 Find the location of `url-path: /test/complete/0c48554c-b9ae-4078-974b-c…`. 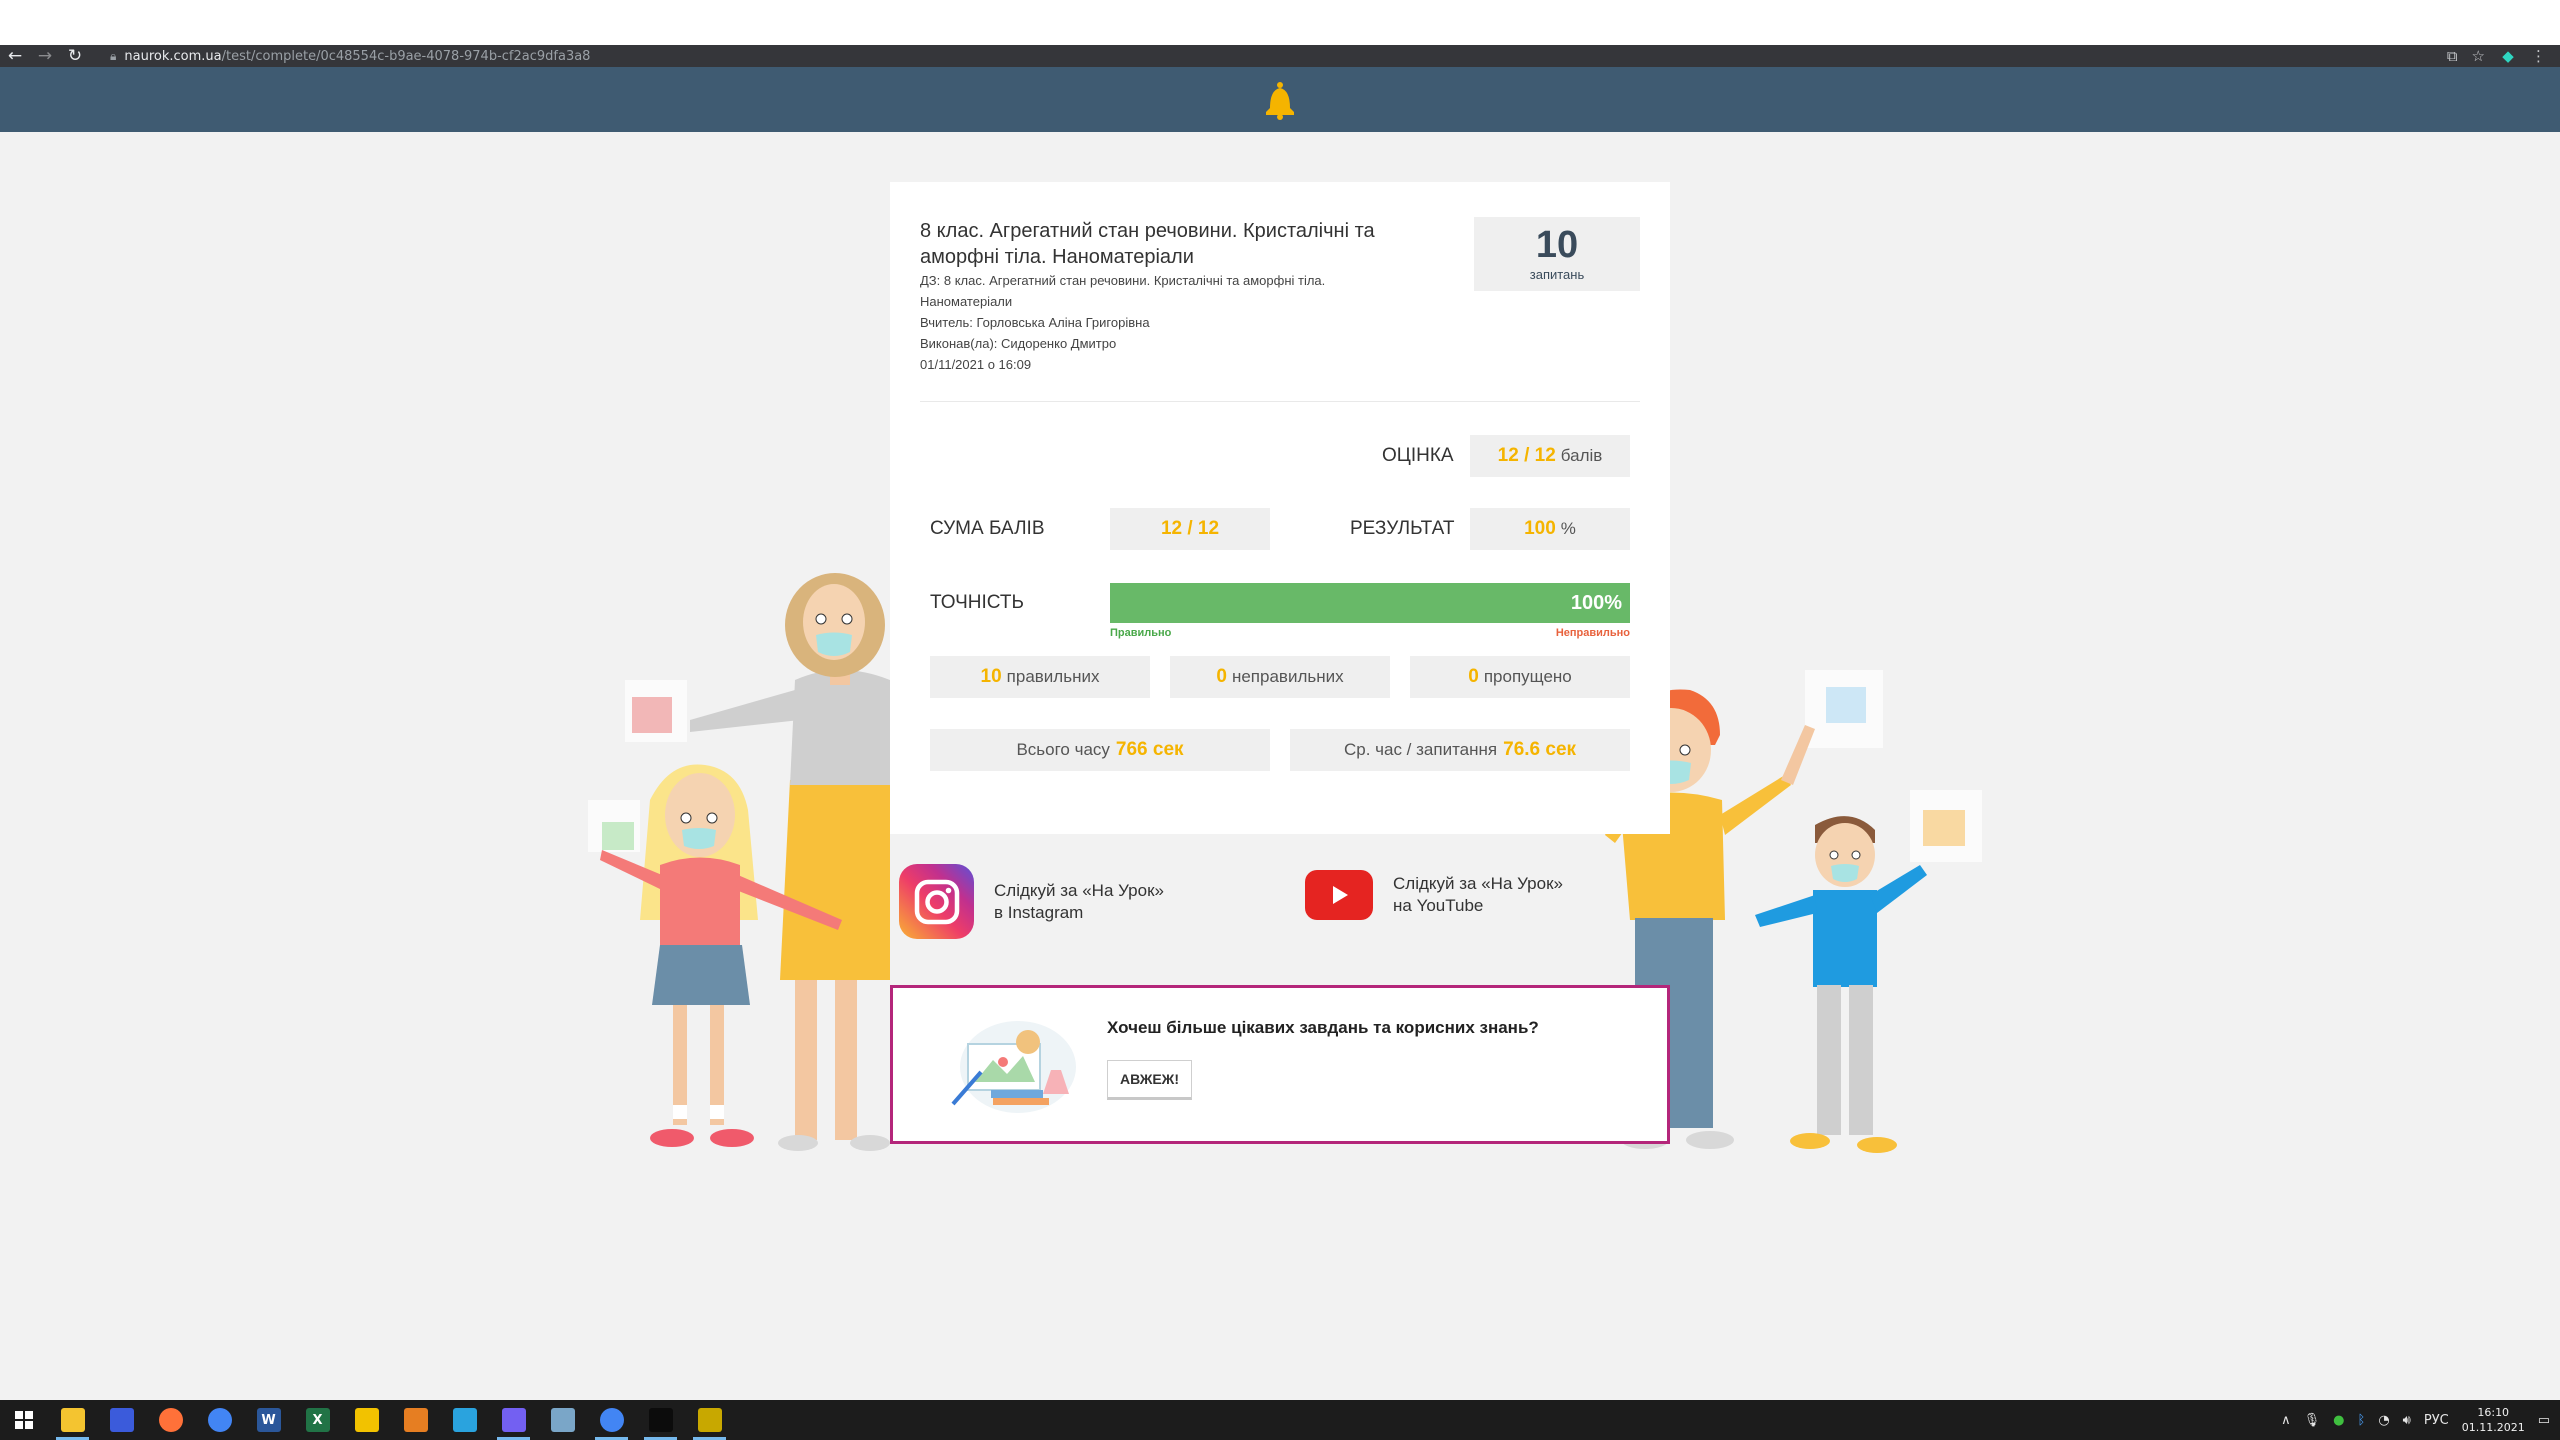

url-path: /test/complete/0c48554c-b9ae-4078-974b-c… is located at coordinates (406, 56).